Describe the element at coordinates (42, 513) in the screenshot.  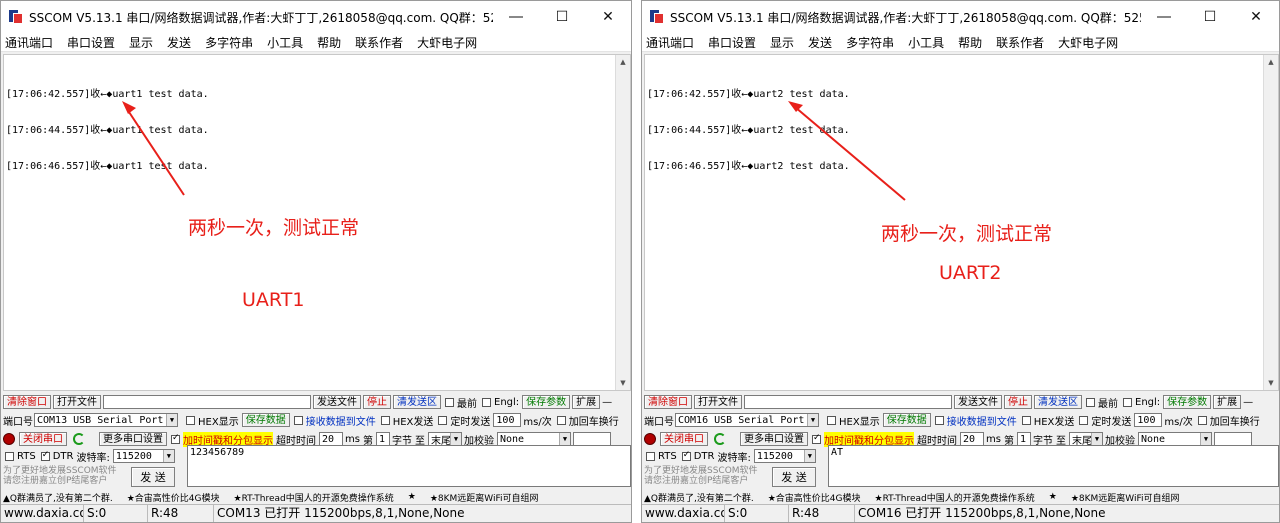
I see `status-site: www.daxia.com` at that location.